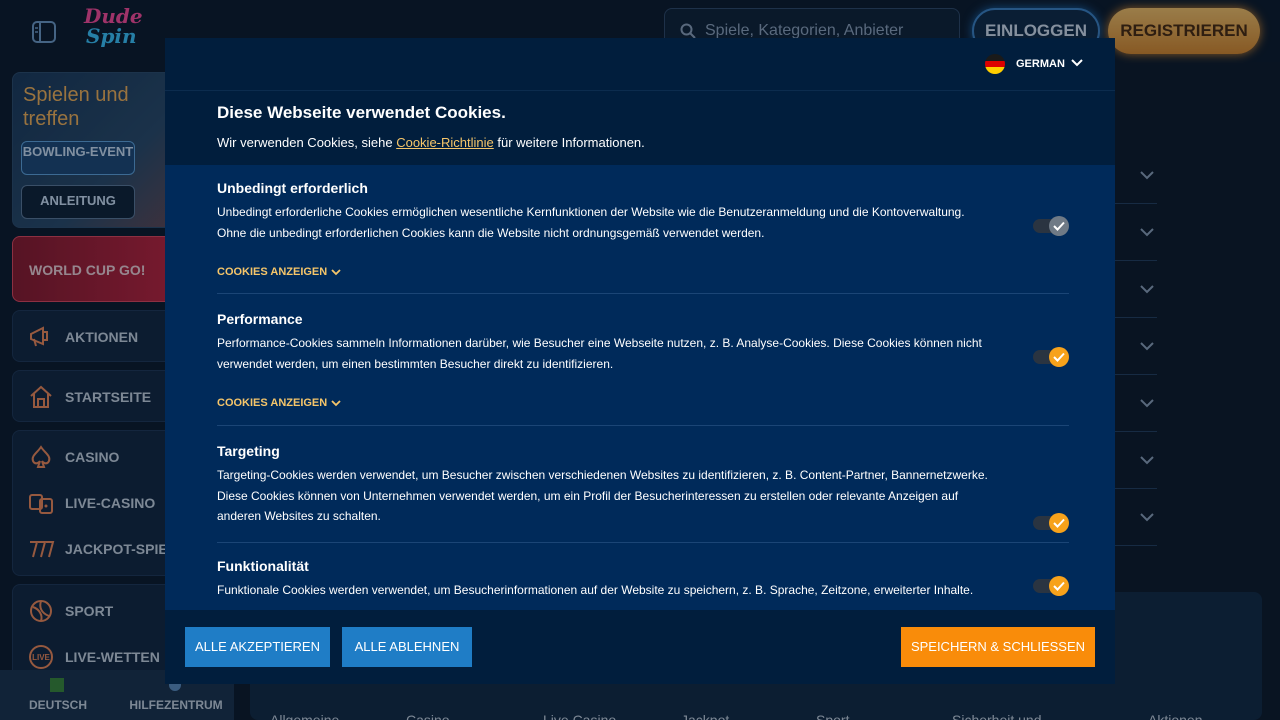 The image size is (1280, 720). Describe the element at coordinates (640, 64) in the screenshot. I see `dialog-header: GERMAN` at that location.